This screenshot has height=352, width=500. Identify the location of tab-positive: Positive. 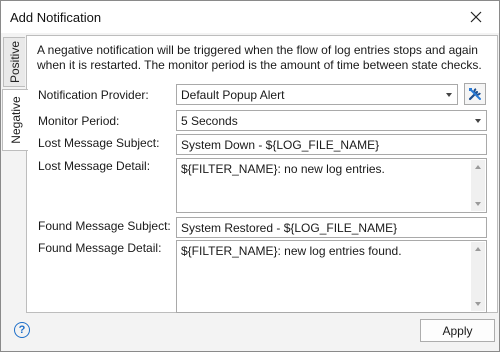
(14, 62).